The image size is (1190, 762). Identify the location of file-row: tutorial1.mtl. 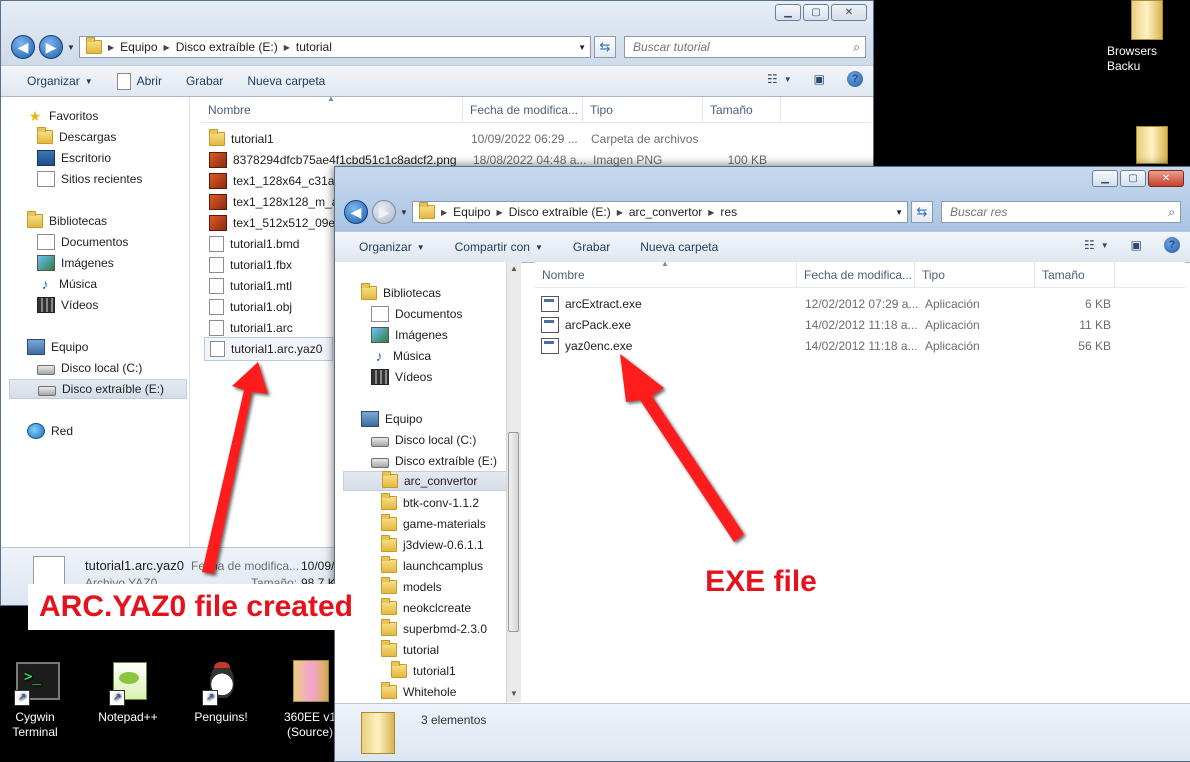
(250, 285).